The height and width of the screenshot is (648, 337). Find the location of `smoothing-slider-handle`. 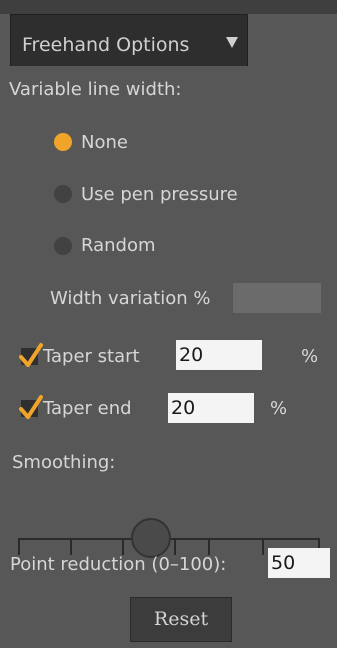

smoothing-slider-handle is located at coordinates (150, 538).